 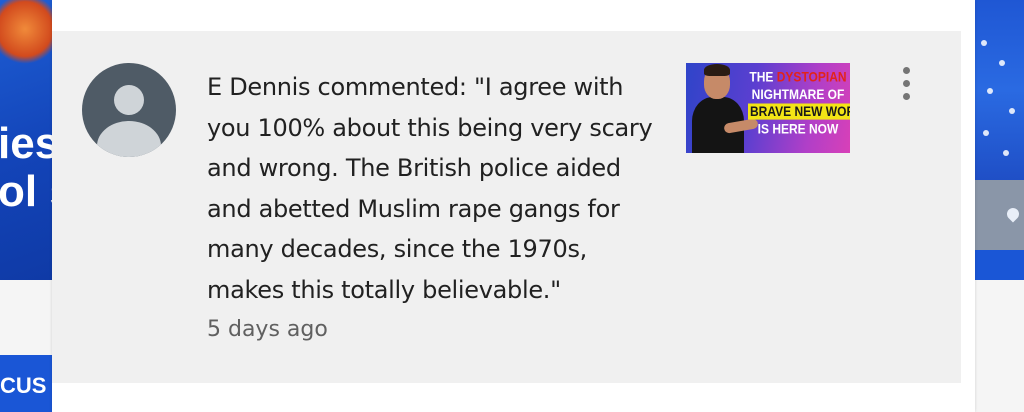 What do you see at coordinates (798, 94) in the screenshot?
I see `thumbnail-title-line2: NIGHTMARE OF` at bounding box center [798, 94].